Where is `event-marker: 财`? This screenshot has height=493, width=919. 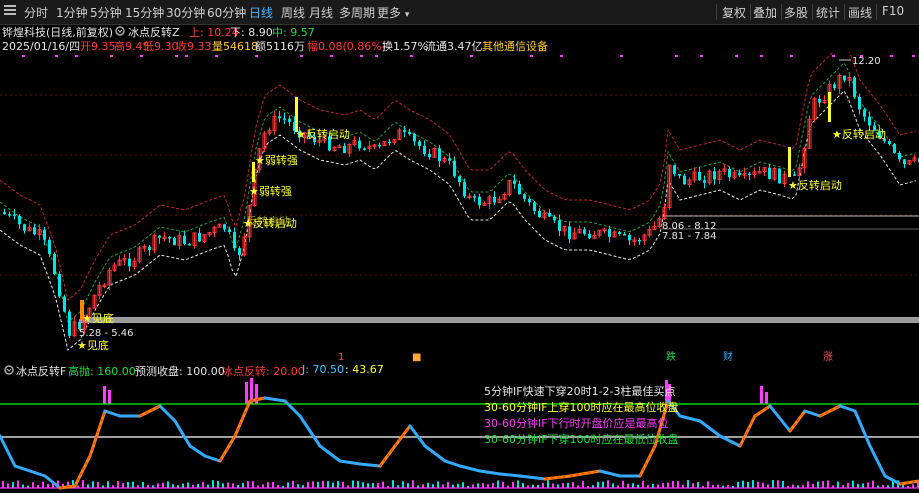
event-marker: 财 is located at coordinates (728, 356).